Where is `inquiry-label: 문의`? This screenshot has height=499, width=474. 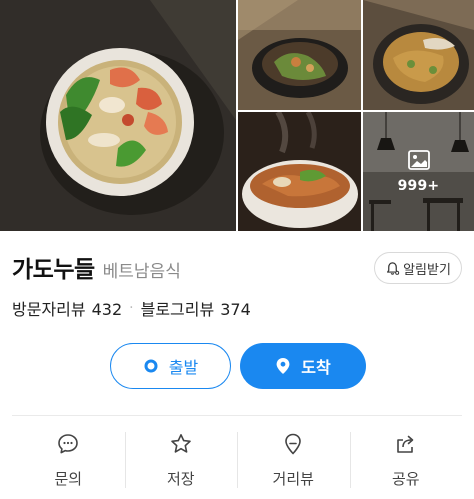 inquiry-label: 문의 is located at coordinates (68, 479).